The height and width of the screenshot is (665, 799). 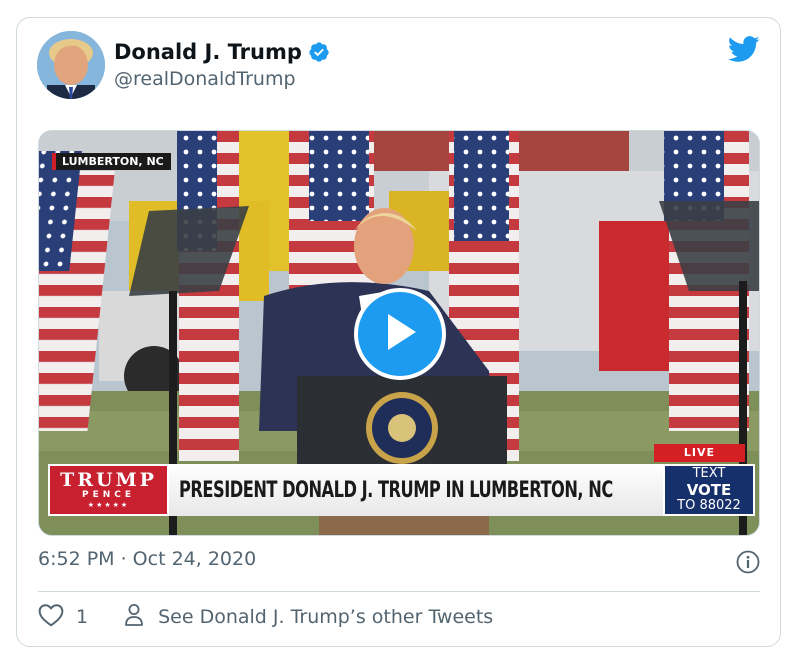 What do you see at coordinates (205, 79) in the screenshot?
I see `author-handle: @realDonaldTrump` at bounding box center [205, 79].